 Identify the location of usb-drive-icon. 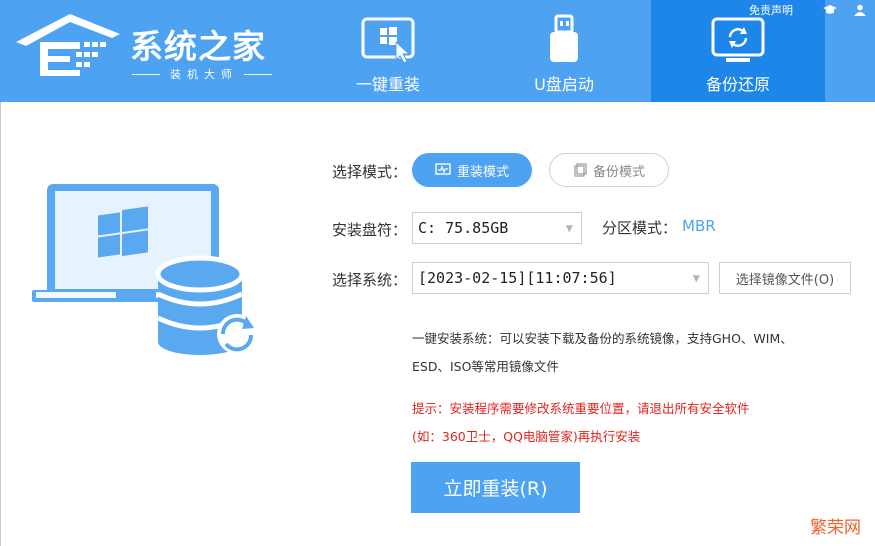
(564, 38).